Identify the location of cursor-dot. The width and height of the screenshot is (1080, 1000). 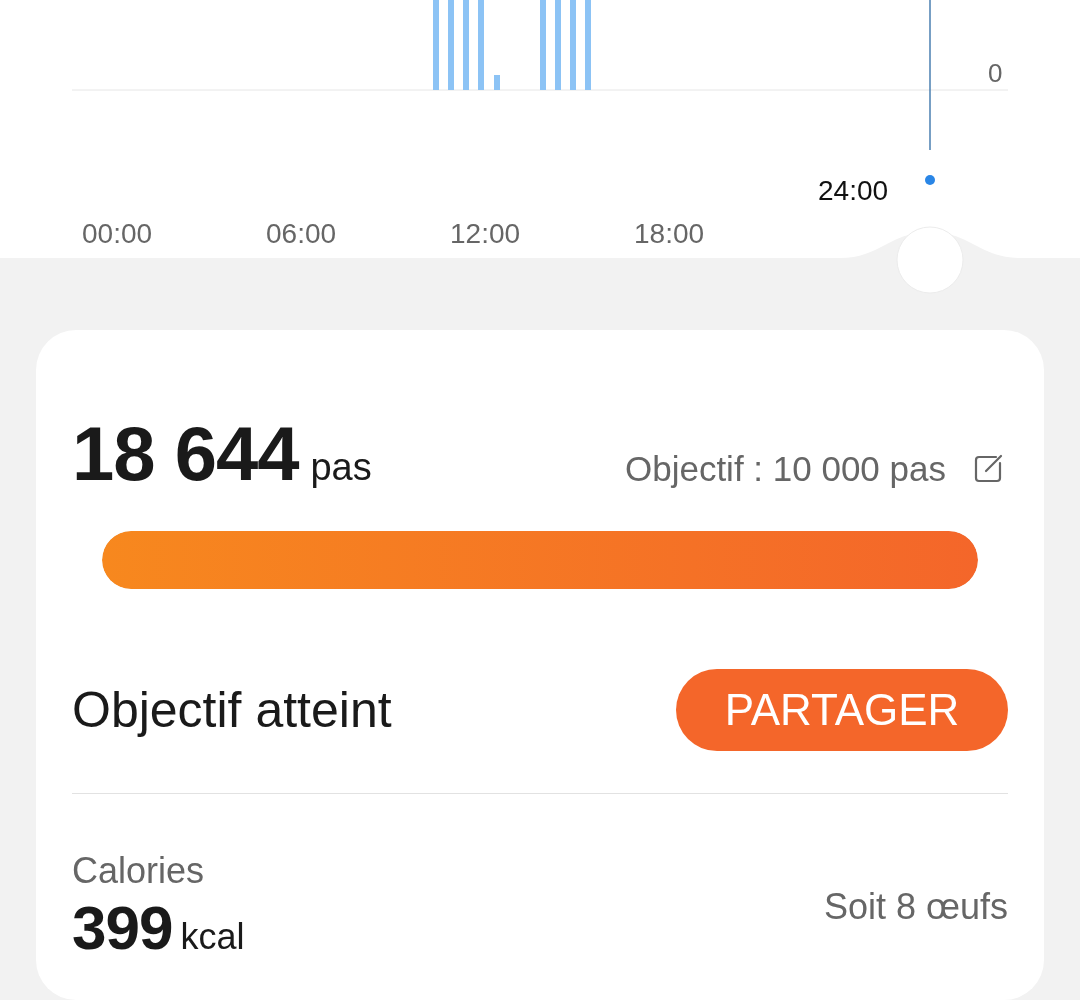
(930, 180).